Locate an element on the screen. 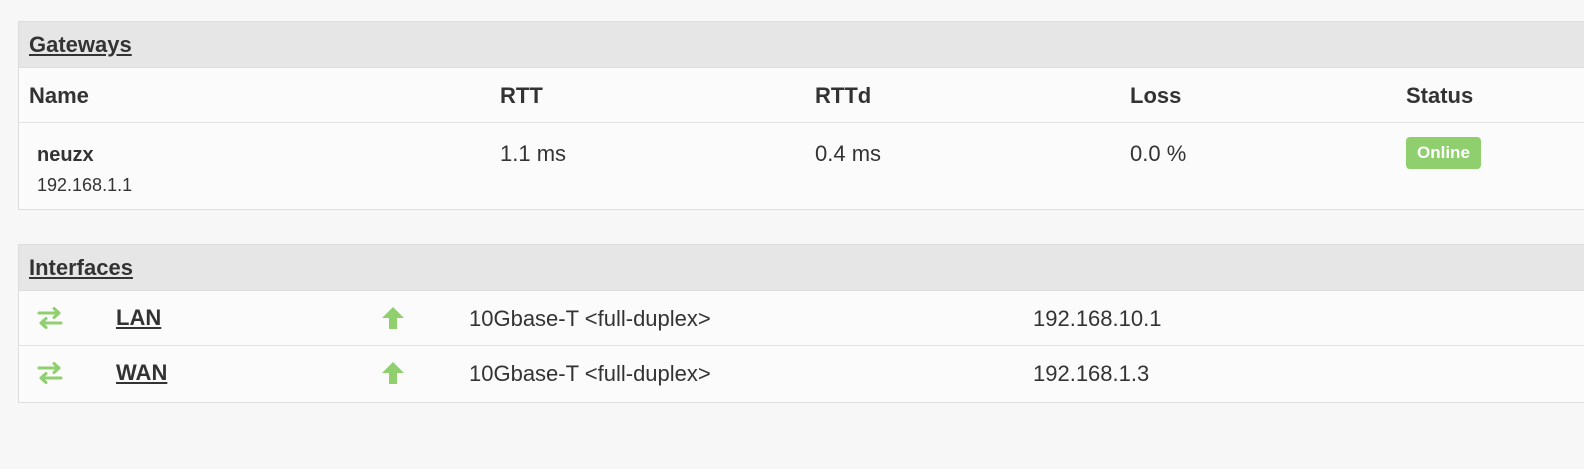 The height and width of the screenshot is (469, 1584). gateways-title-link: Gateways is located at coordinates (80, 45).